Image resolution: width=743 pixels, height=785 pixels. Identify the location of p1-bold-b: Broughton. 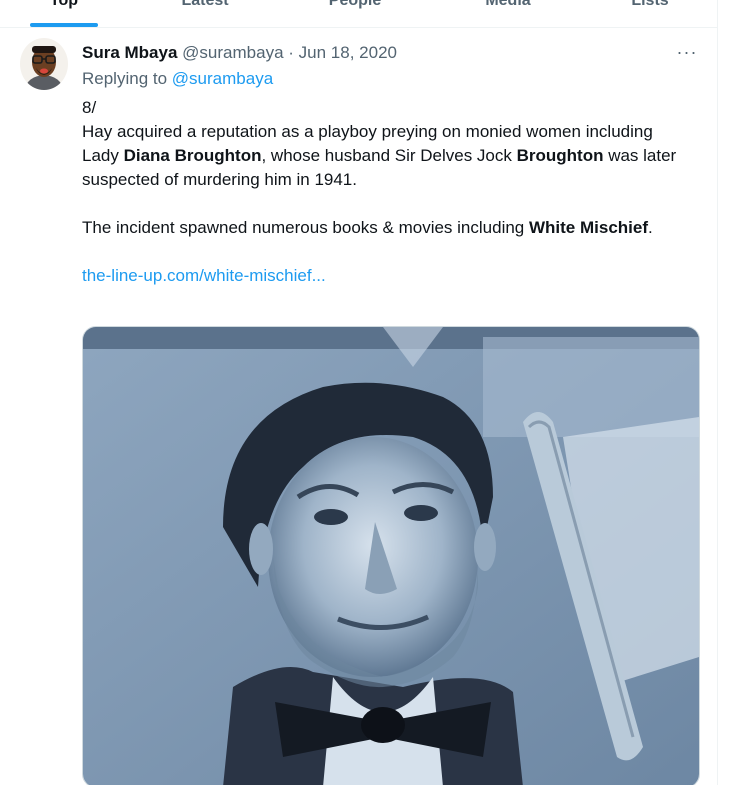
(560, 155).